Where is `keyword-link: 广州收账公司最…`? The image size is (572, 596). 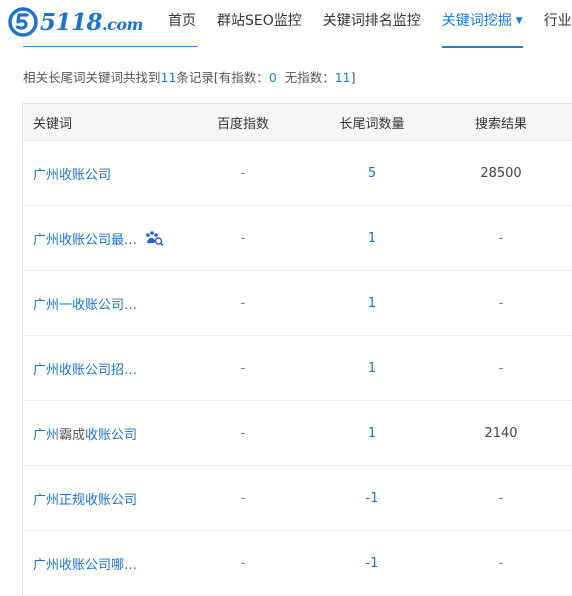
keyword-link: 广州收账公司最… is located at coordinates (85, 238).